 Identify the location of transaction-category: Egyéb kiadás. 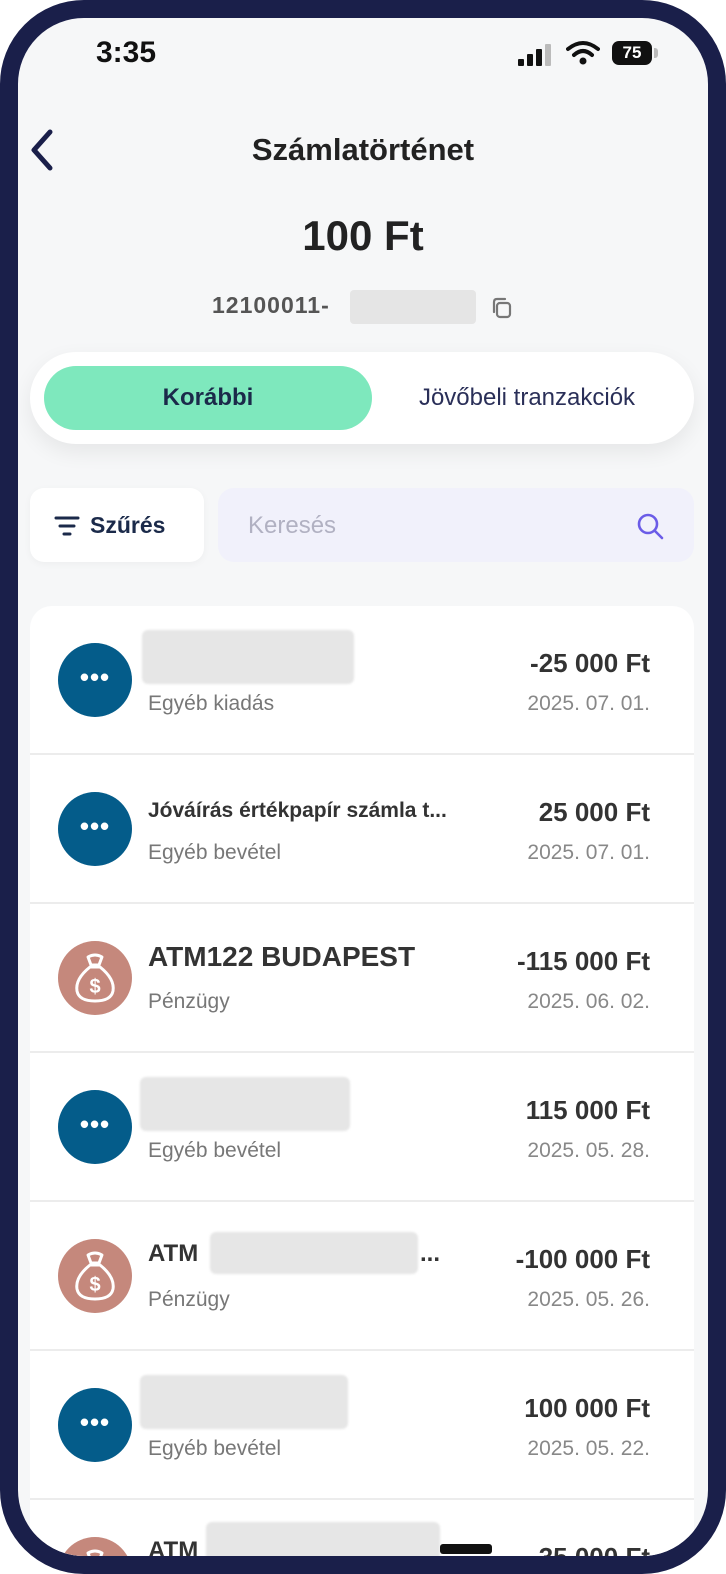
(211, 703).